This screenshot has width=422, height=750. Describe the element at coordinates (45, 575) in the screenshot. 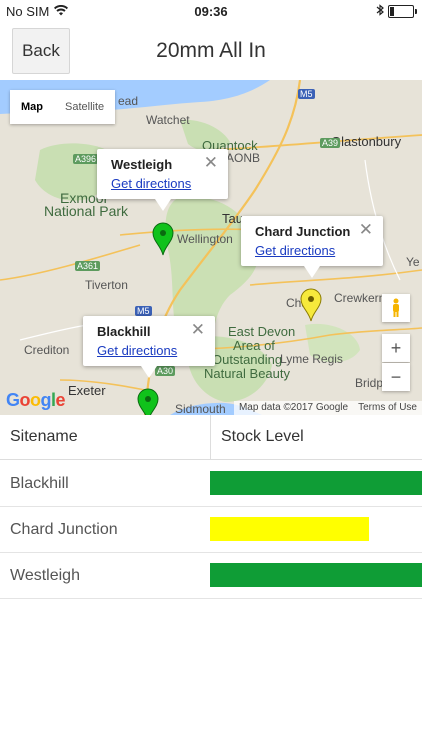

I see `site-name: Westleigh` at that location.